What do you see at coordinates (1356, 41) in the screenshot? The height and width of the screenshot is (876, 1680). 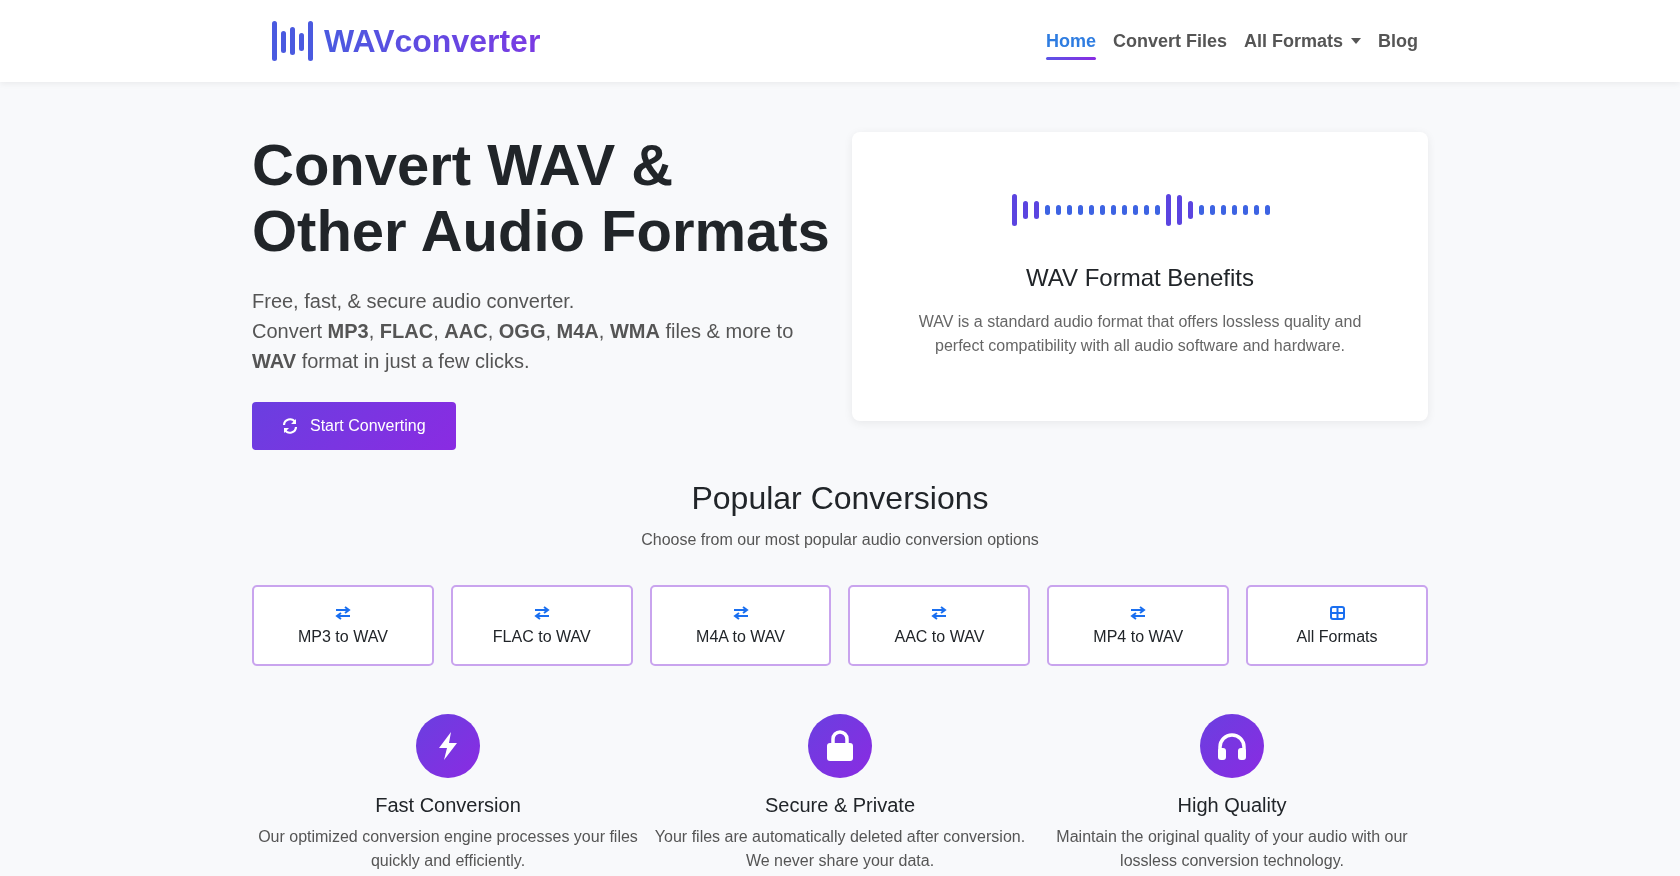 I see `caret-icon` at bounding box center [1356, 41].